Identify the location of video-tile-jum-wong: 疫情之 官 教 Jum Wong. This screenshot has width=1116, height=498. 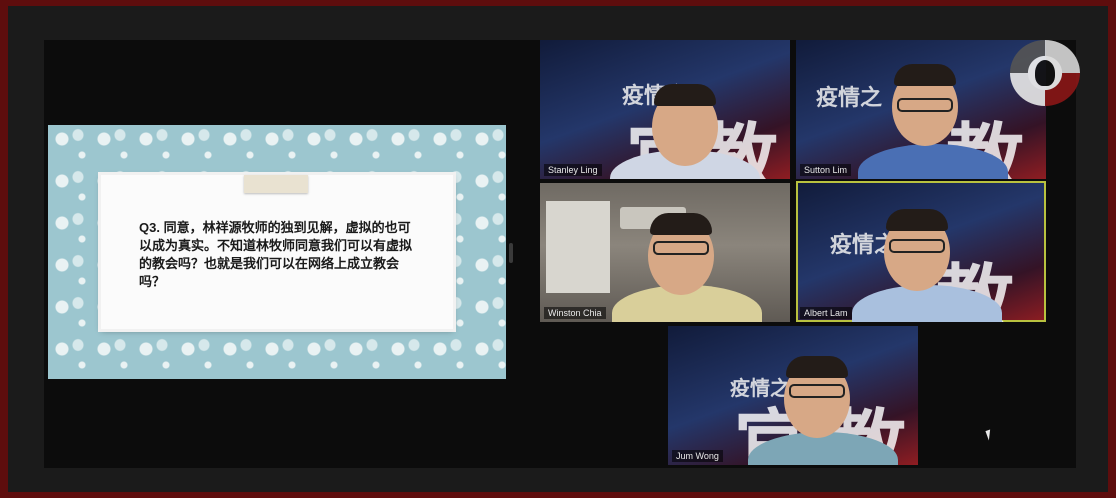
(793, 395).